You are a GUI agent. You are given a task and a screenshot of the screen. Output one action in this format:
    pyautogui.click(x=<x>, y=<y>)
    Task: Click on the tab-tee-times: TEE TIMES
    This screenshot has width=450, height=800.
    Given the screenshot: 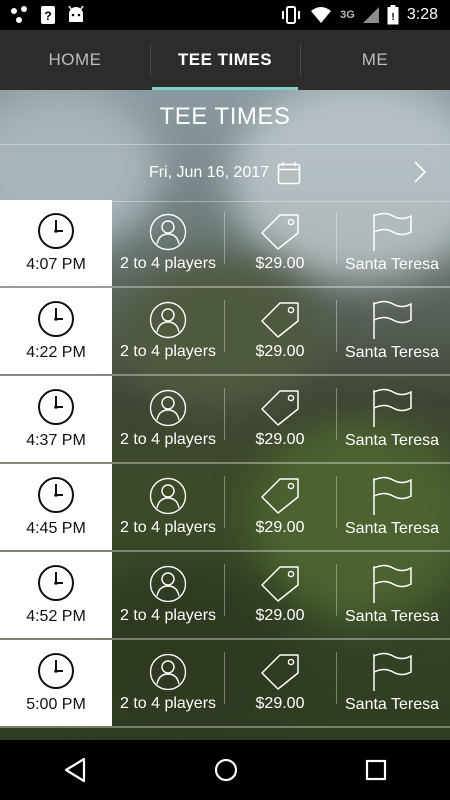 What is the action you would take?
    pyautogui.click(x=225, y=60)
    